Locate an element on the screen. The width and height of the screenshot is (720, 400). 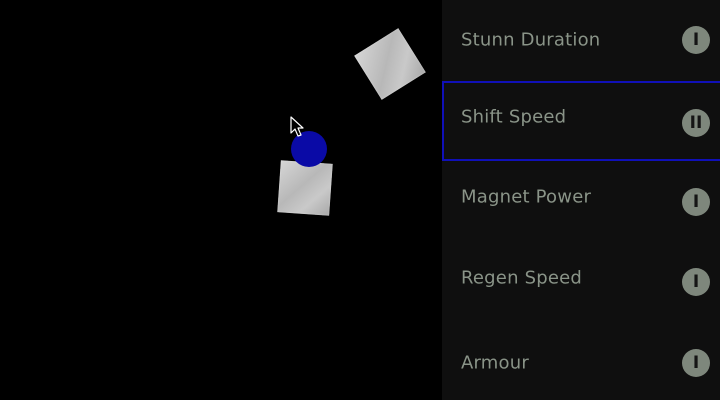
upgrade-label: Armour is located at coordinates (495, 363).